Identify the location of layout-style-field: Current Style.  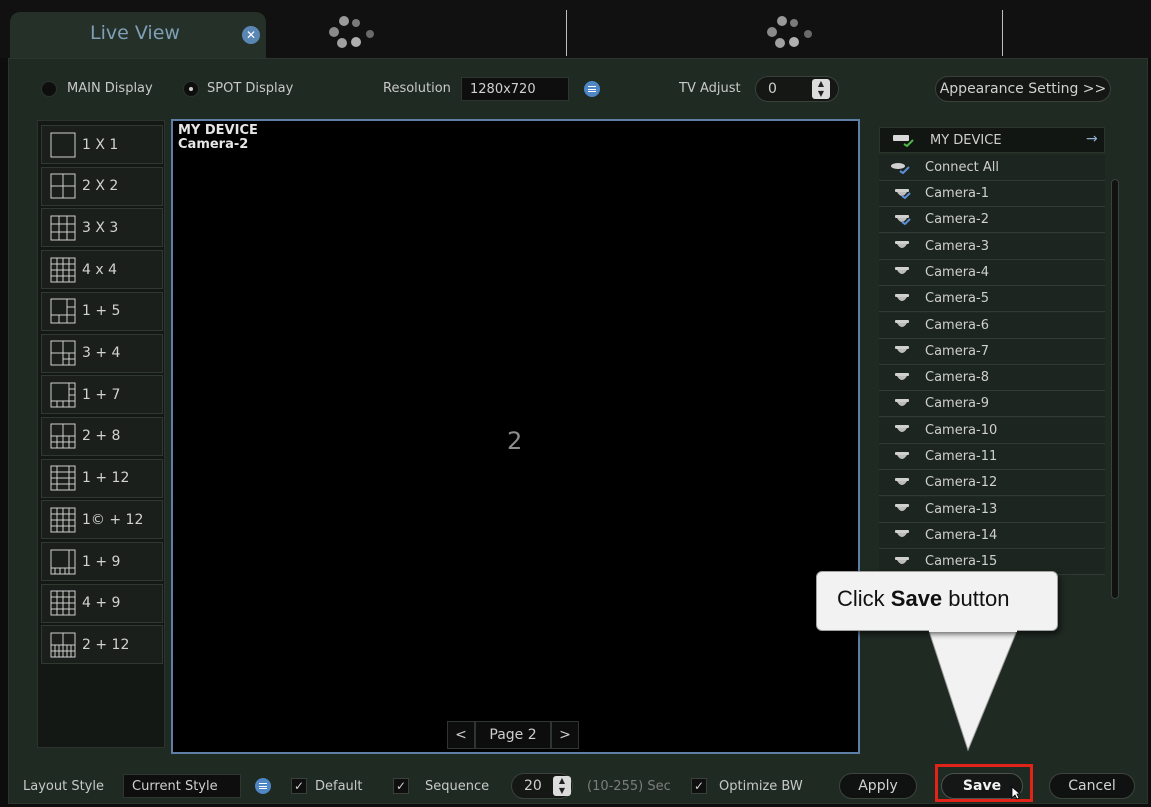
(182, 786).